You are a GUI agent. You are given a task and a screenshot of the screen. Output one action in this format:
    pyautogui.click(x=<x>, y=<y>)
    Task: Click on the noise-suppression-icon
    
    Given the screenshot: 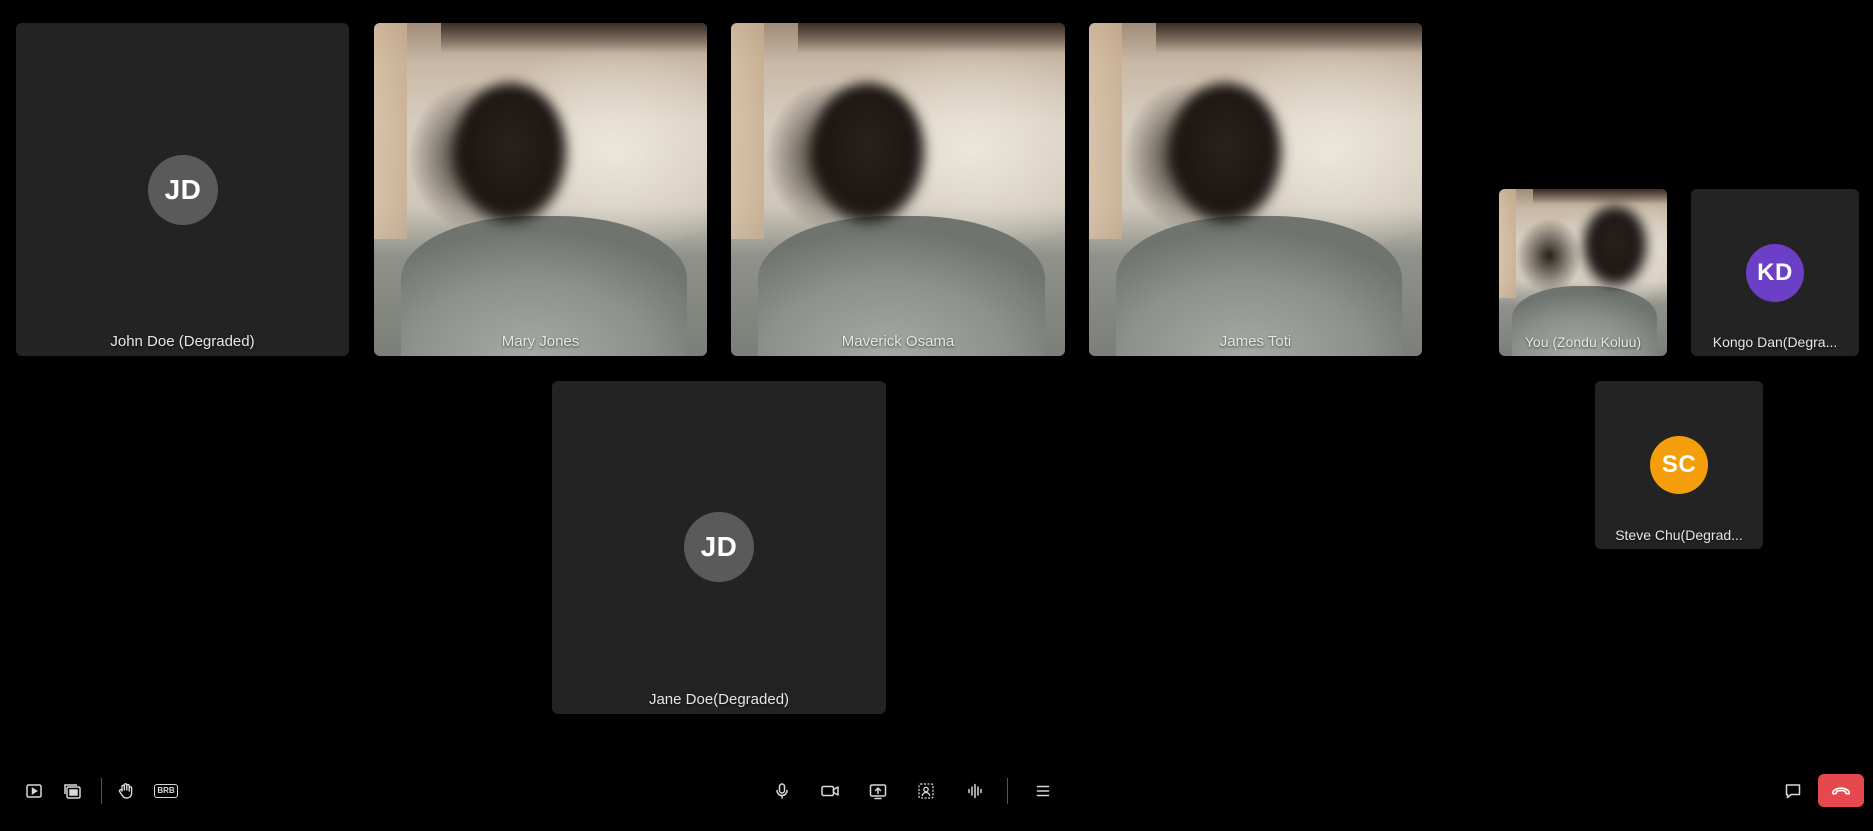 What is the action you would take?
    pyautogui.click(x=975, y=791)
    